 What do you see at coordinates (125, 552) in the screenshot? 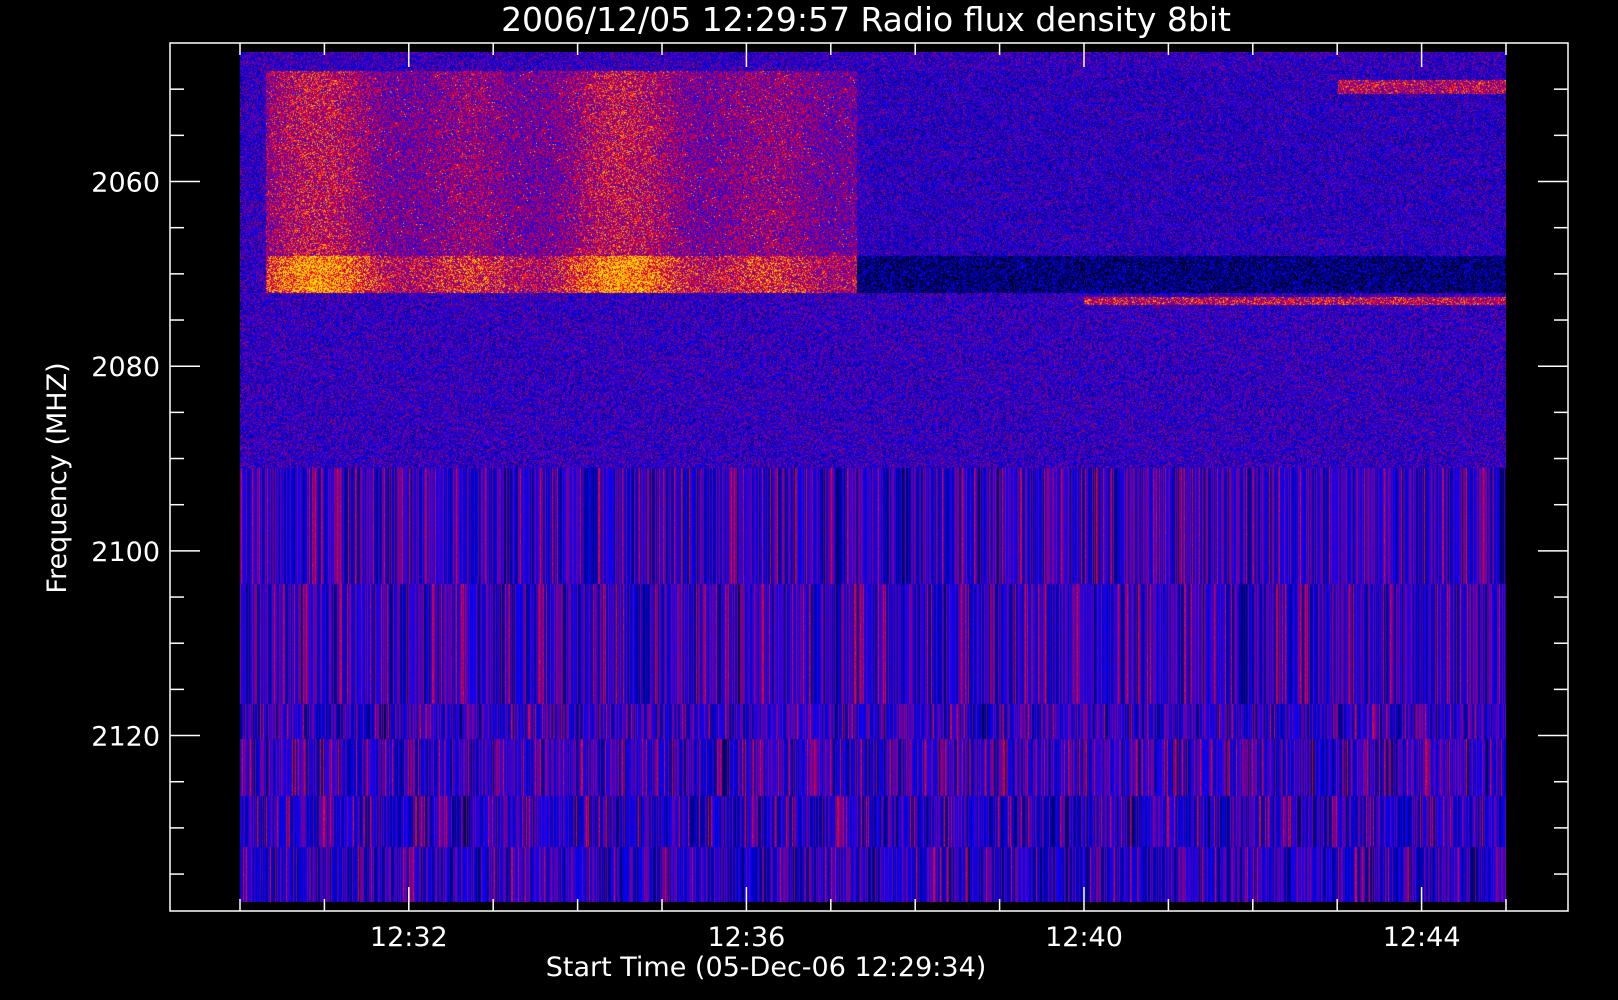
I see `y-tick-label: 2100` at bounding box center [125, 552].